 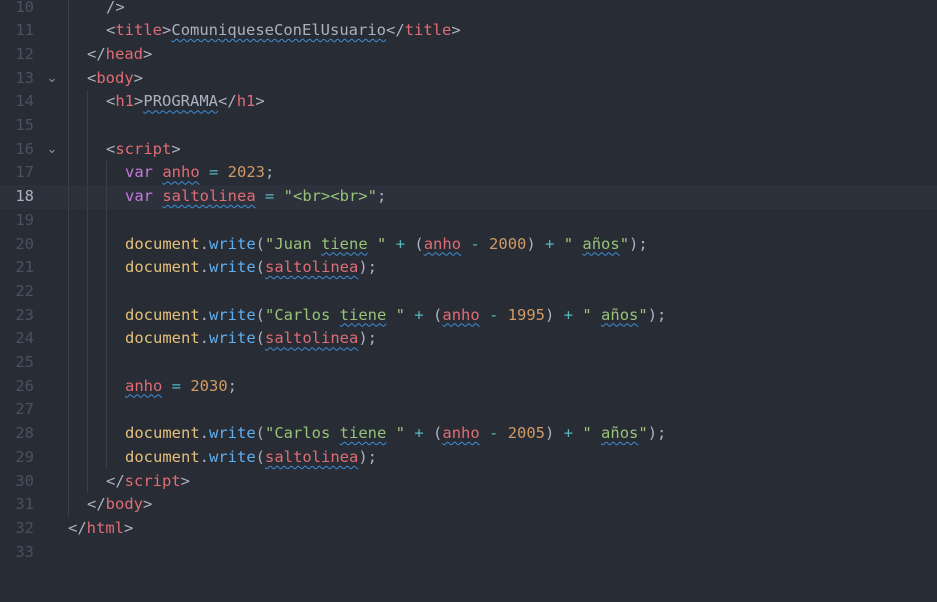 I want to click on code-content: />, so click(x=115, y=9).